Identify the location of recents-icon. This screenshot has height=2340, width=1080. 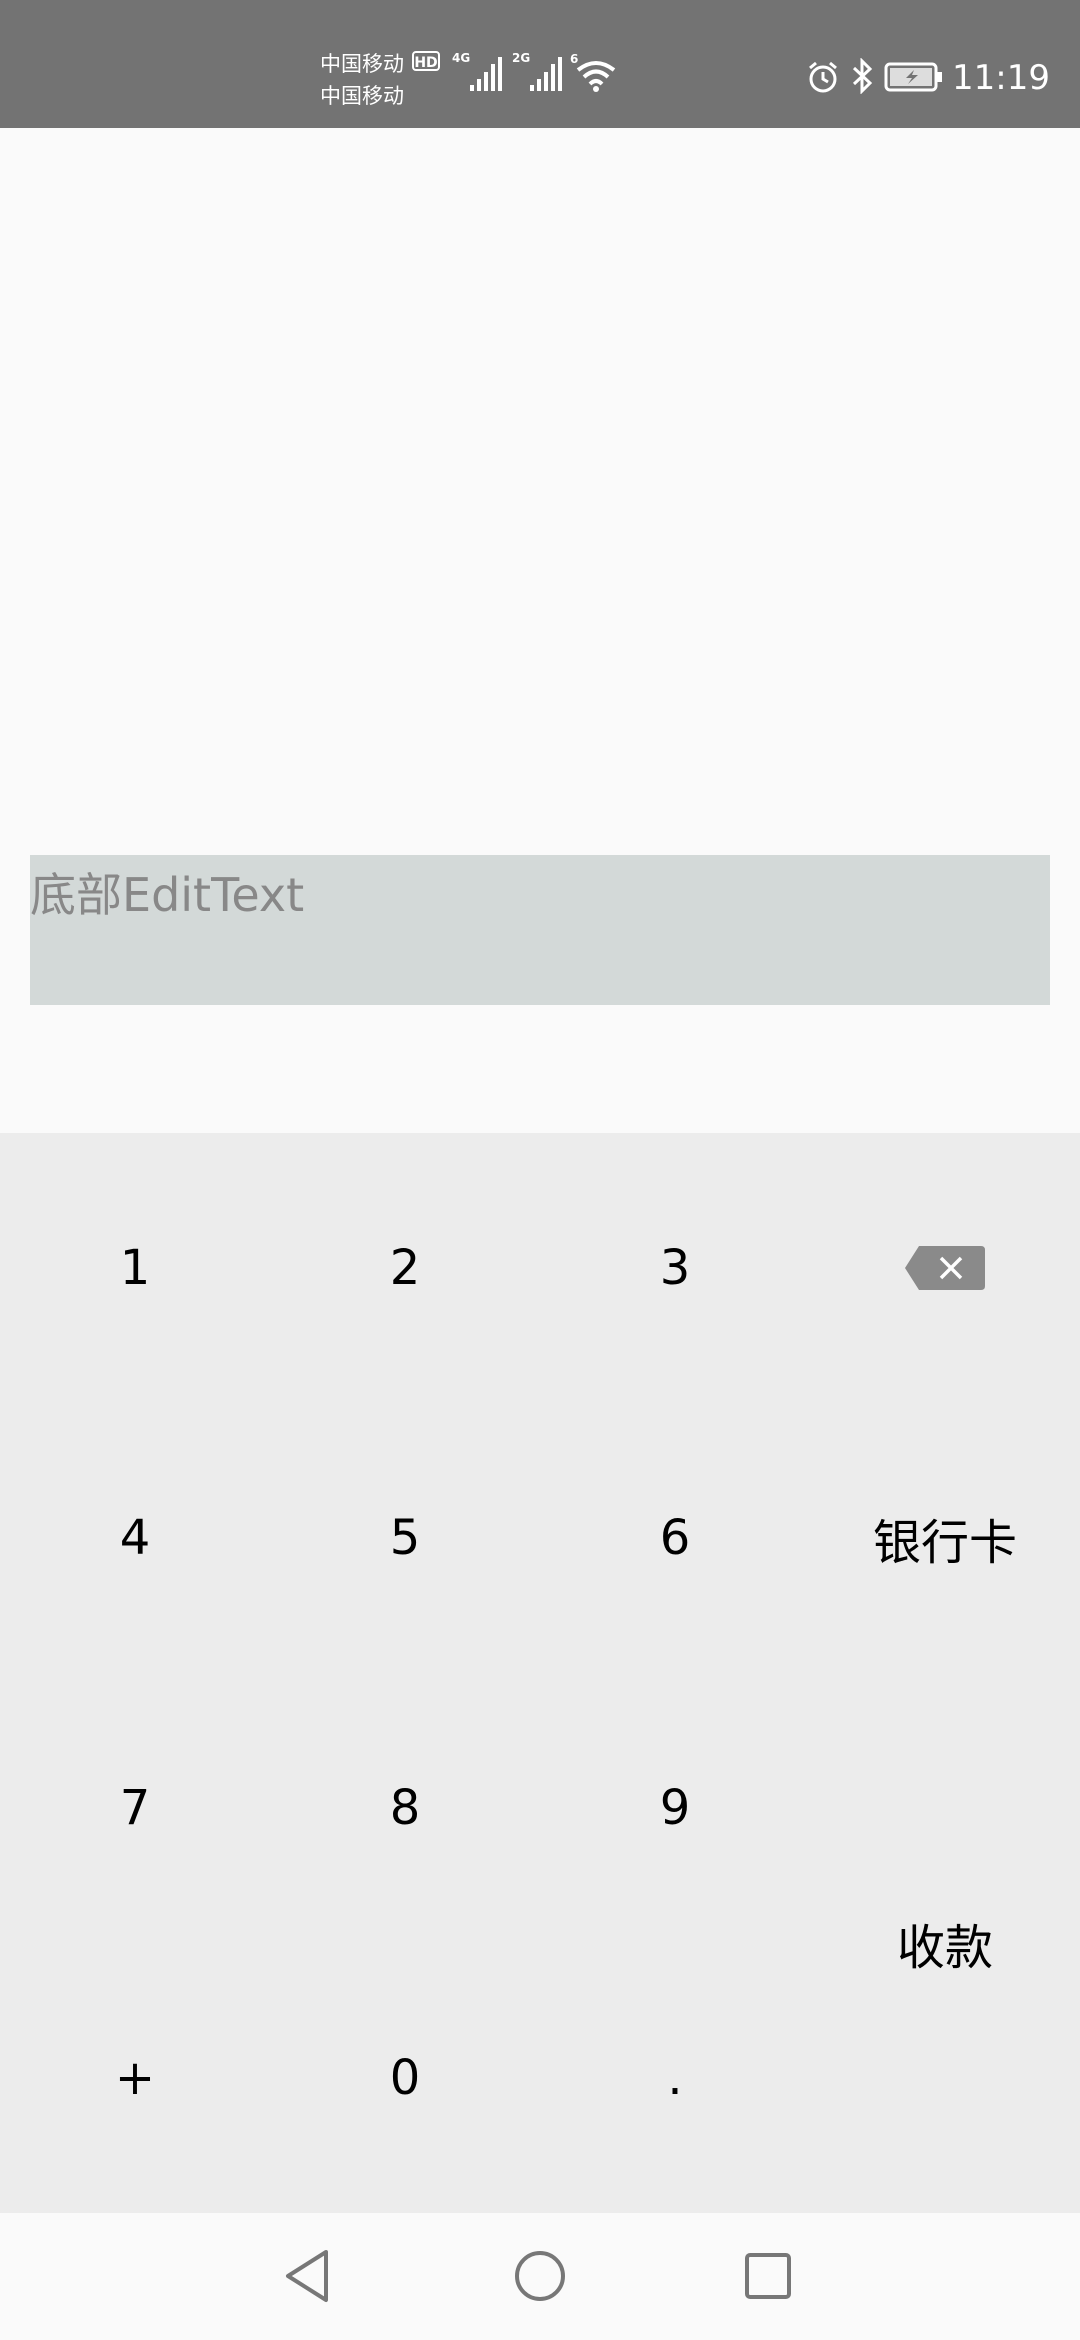
(768, 2276).